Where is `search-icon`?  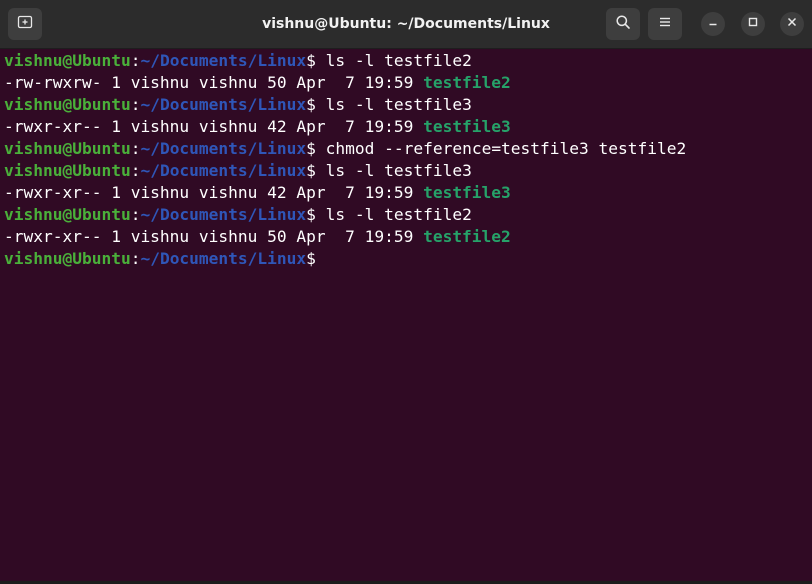
search-icon is located at coordinates (623, 24).